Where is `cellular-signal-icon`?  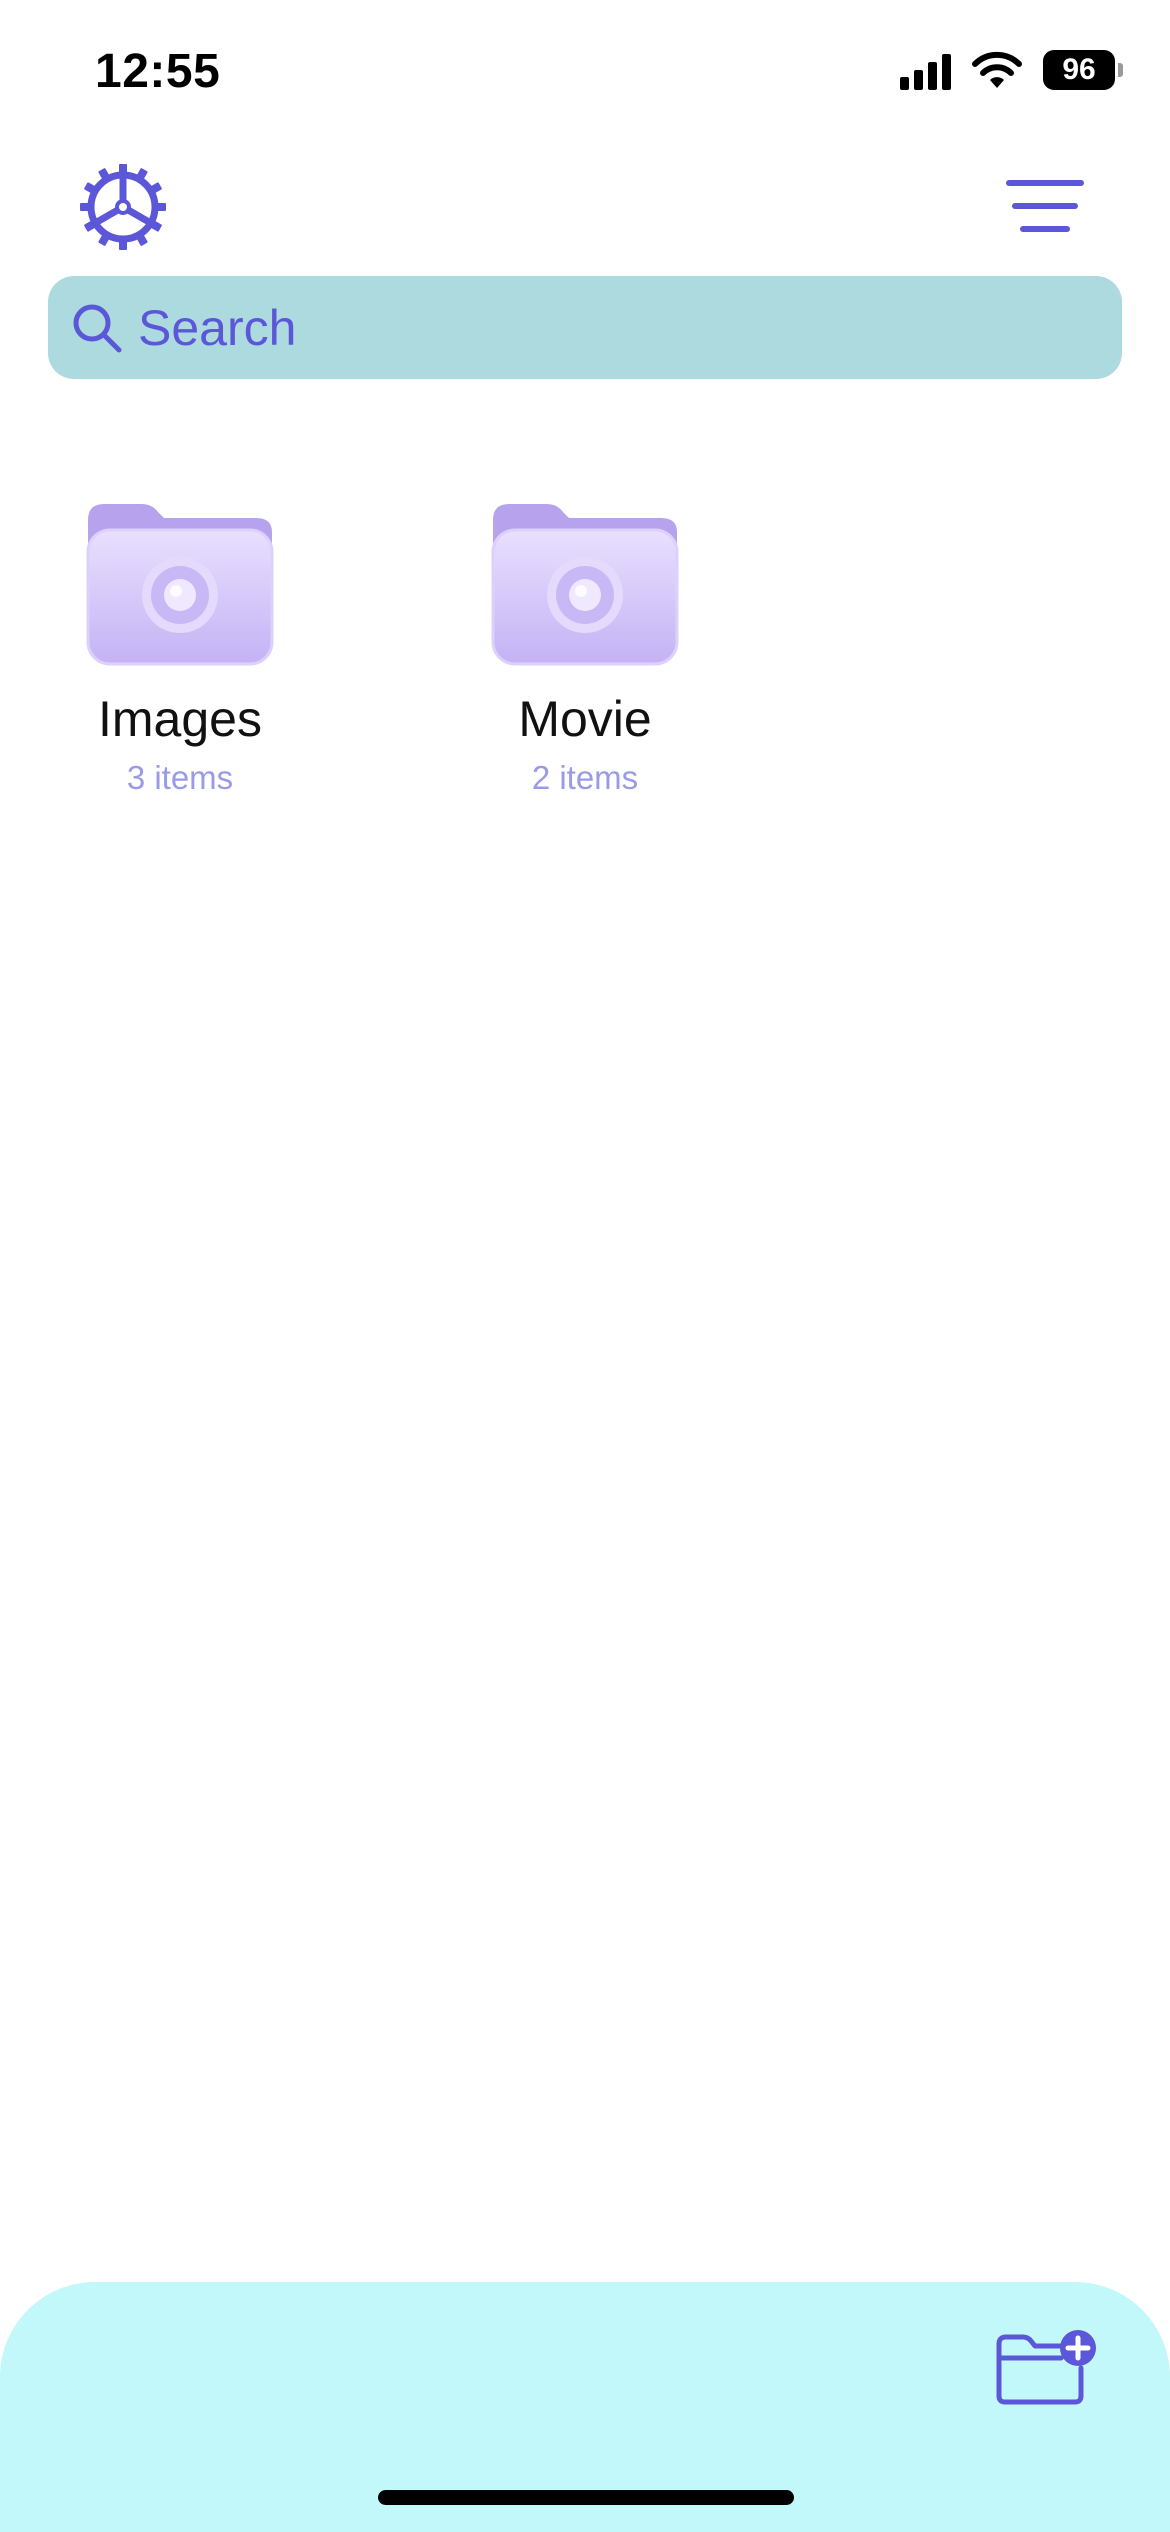
cellular-signal-icon is located at coordinates (925, 70).